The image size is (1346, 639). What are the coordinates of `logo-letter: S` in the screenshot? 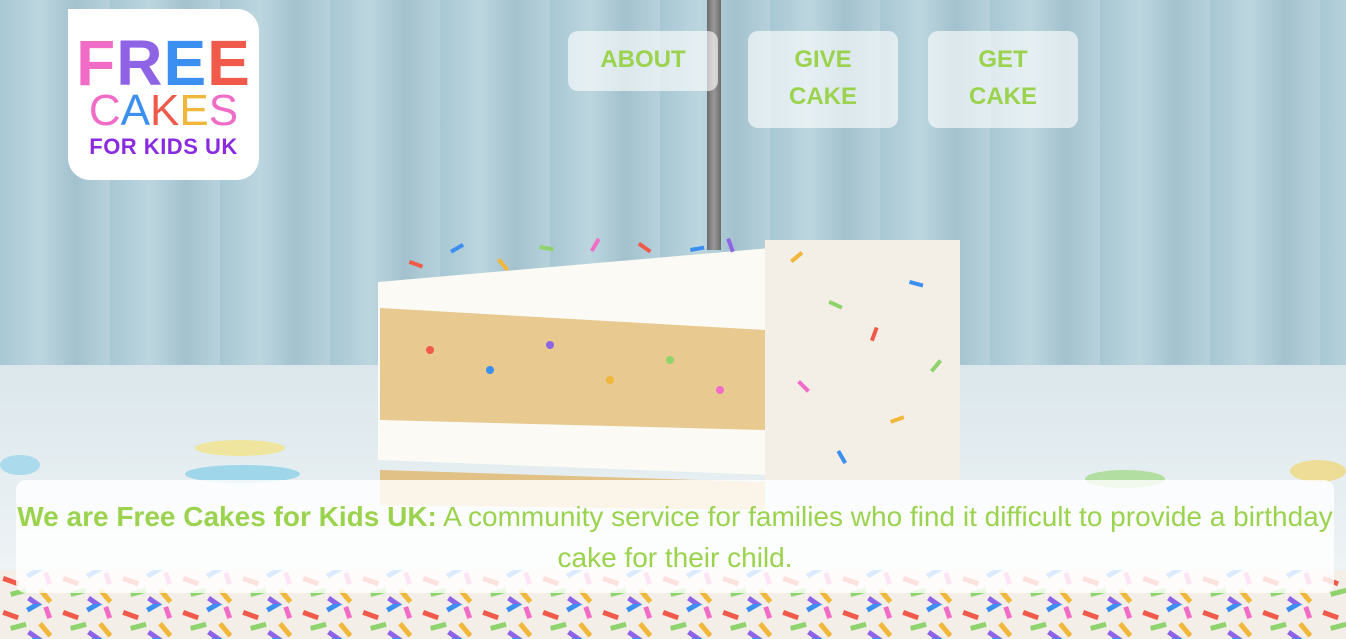 It's located at (223, 110).